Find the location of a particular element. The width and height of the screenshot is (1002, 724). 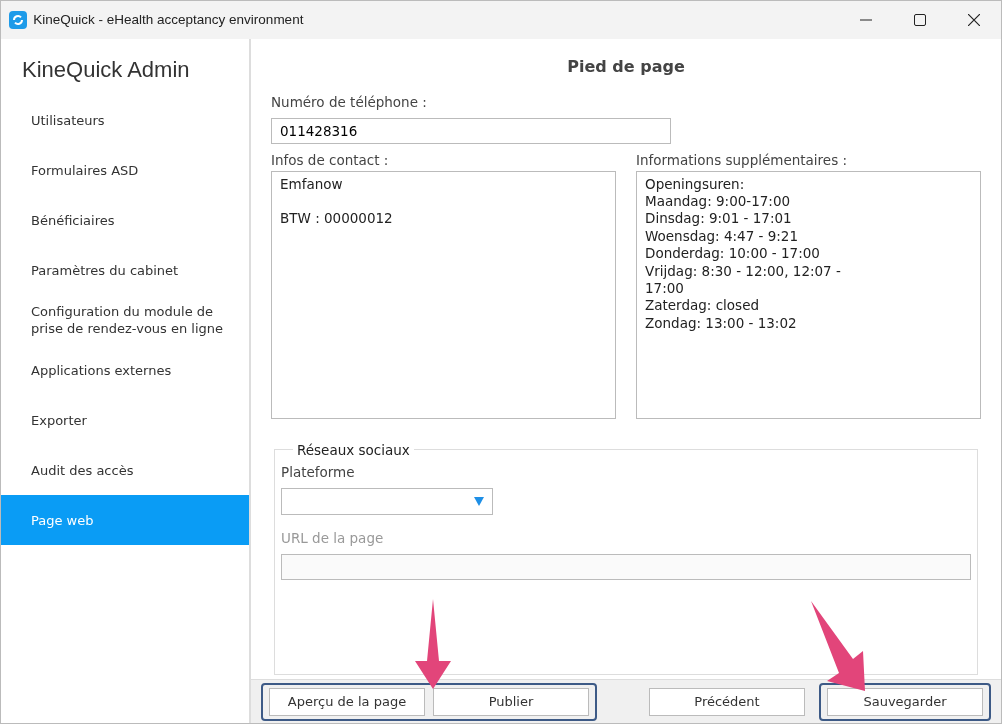

platform-dropdown is located at coordinates (387, 502).